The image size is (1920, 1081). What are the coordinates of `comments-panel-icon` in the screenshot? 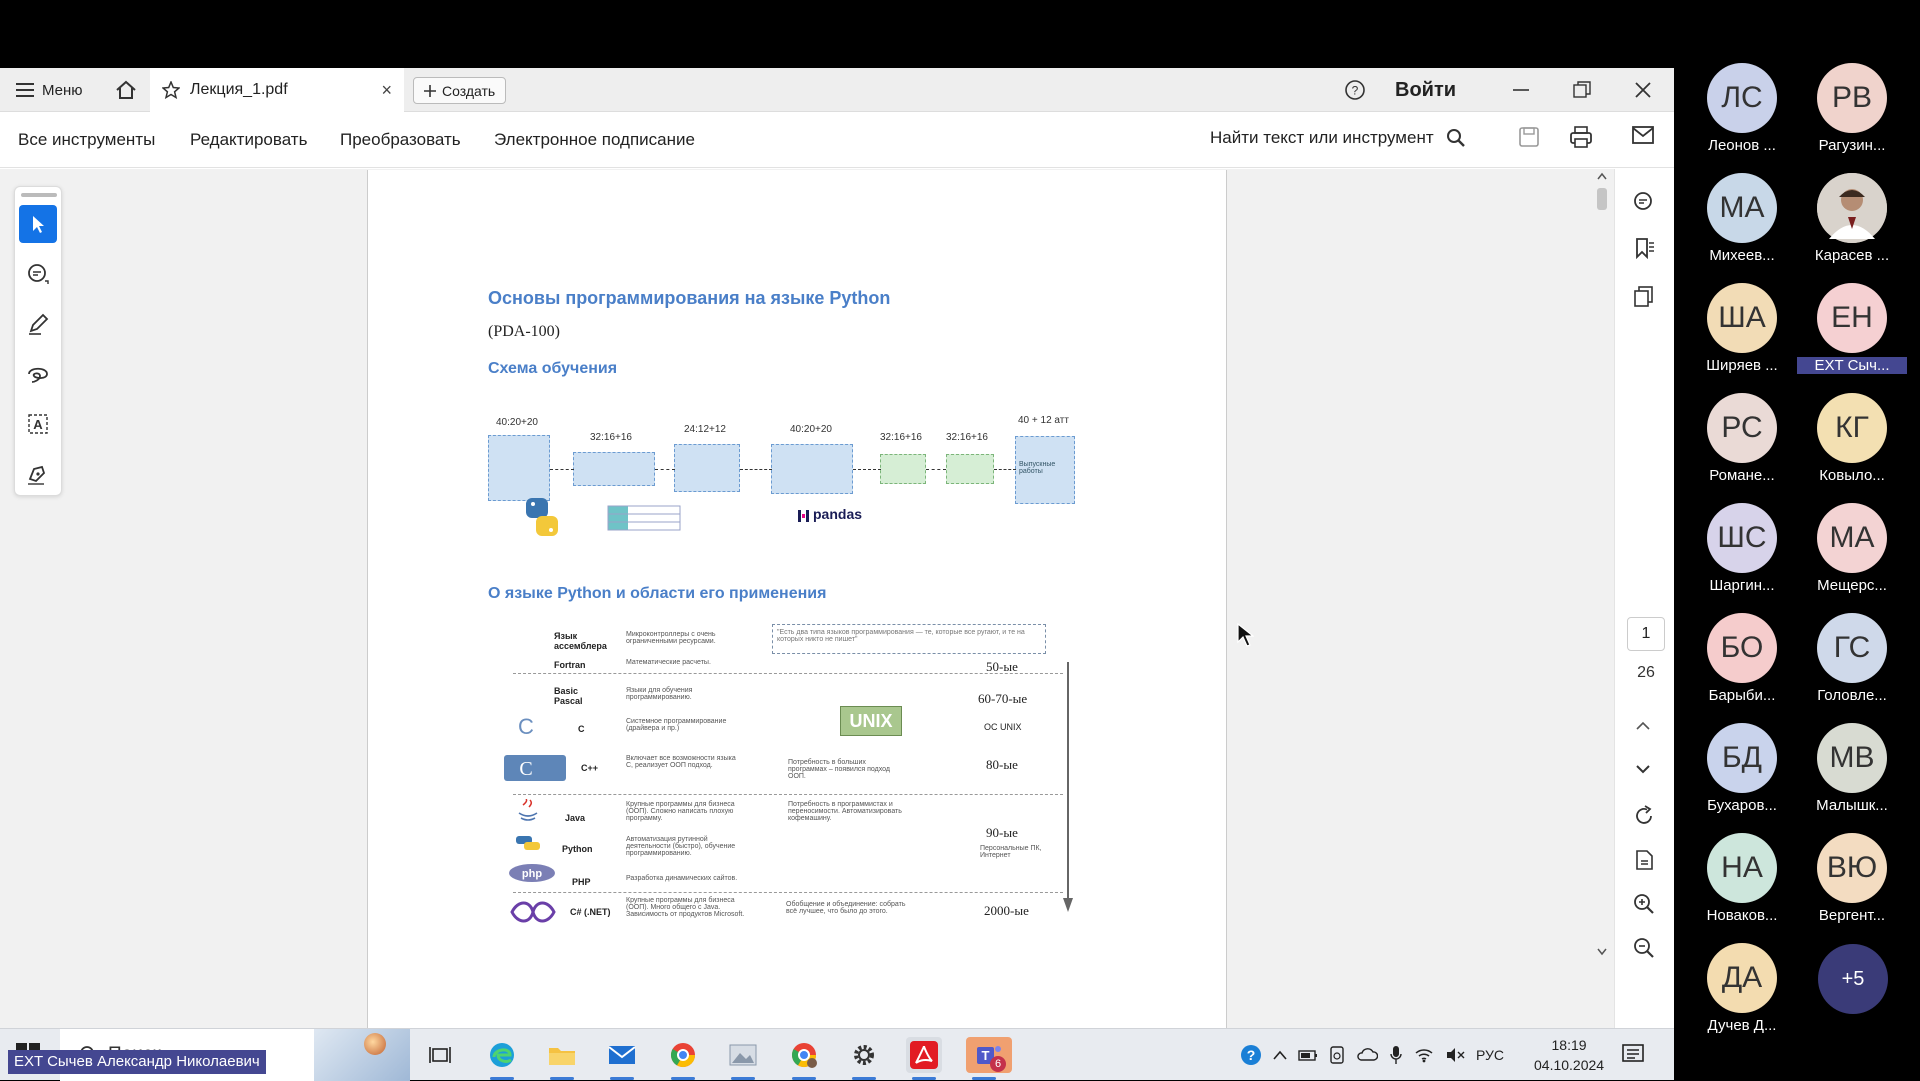 It's located at (1644, 202).